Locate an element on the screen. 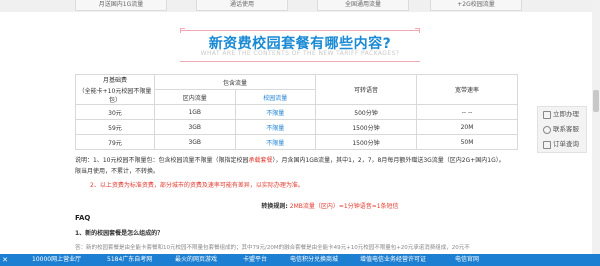 Image resolution: width=600 pixels, height=266 pixels. cell-speed: 20M is located at coordinates (467, 127).